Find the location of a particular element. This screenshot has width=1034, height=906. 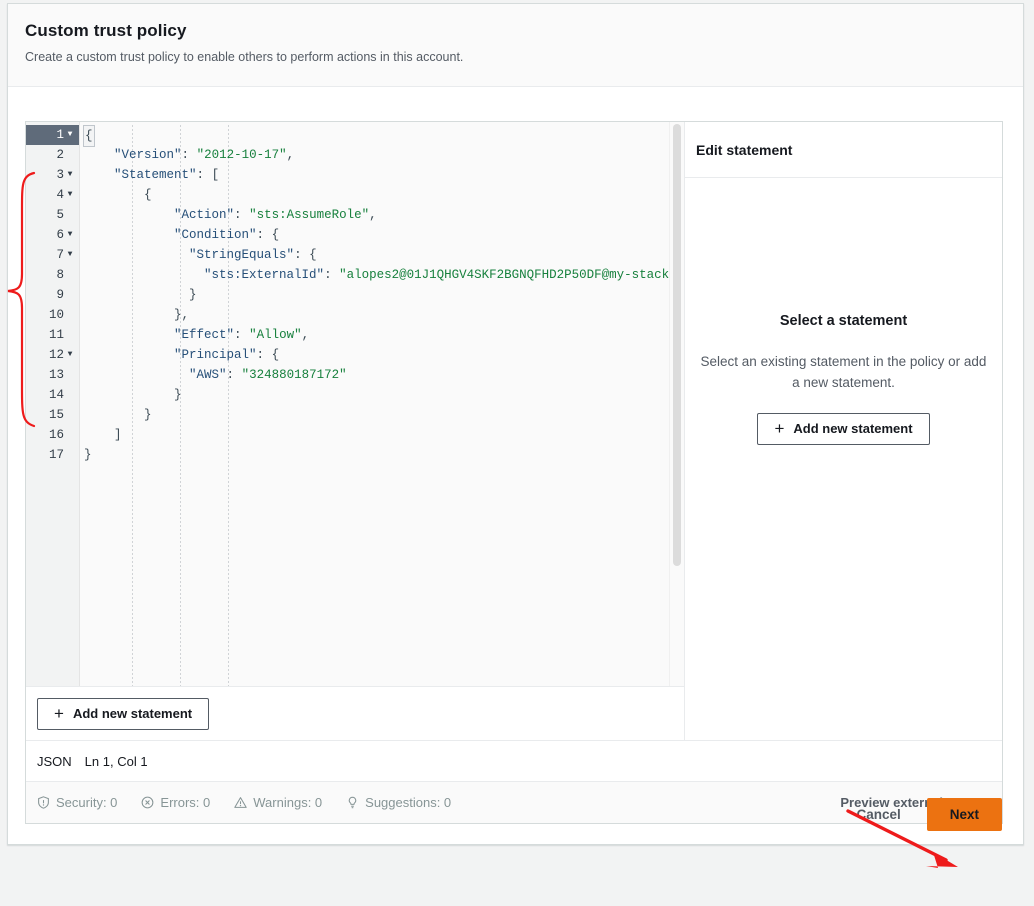

editor-scrollbar-thumb is located at coordinates (677, 345).